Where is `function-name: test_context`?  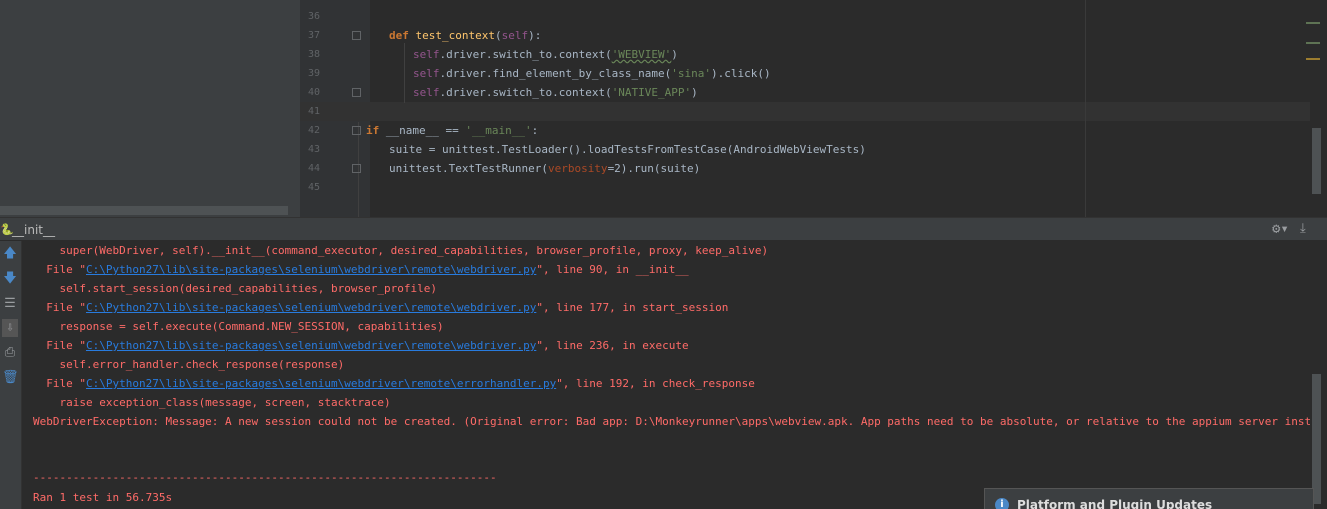 function-name: test_context is located at coordinates (455, 35).